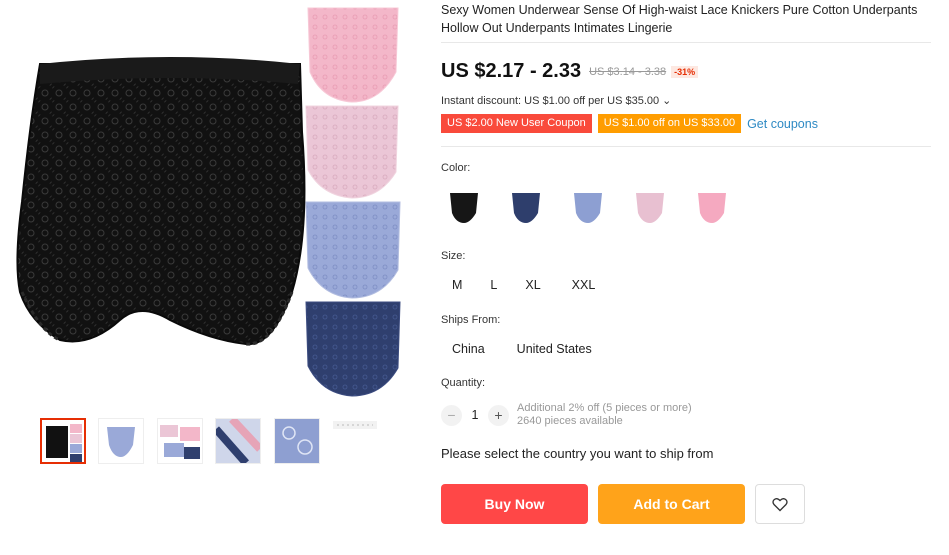 This screenshot has width=949, height=555. I want to click on buy-now-button: Buy Now, so click(514, 504).